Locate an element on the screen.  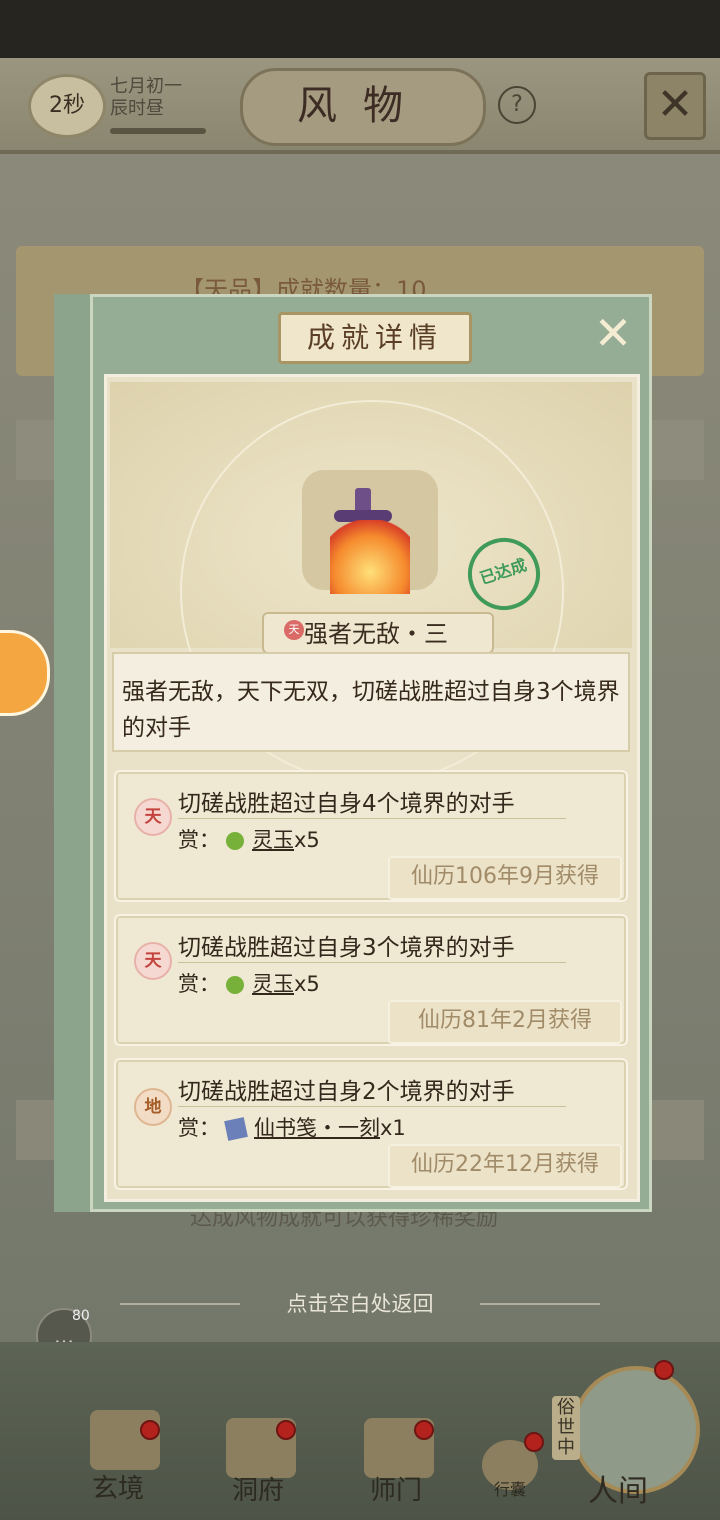
calendar-date: 七月初一 辰时昼 is located at coordinates (146, 98).